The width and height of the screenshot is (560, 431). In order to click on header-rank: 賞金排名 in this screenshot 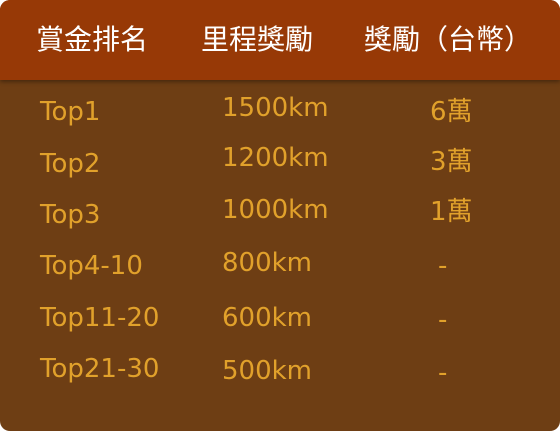, I will do `click(92, 39)`.